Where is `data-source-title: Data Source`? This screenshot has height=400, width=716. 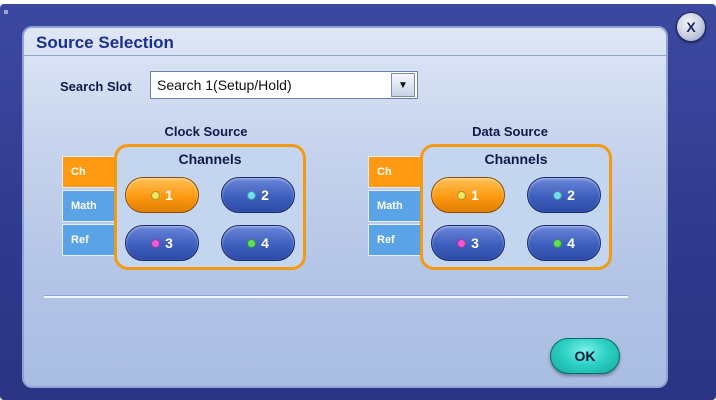 data-source-title: Data Source is located at coordinates (510, 131).